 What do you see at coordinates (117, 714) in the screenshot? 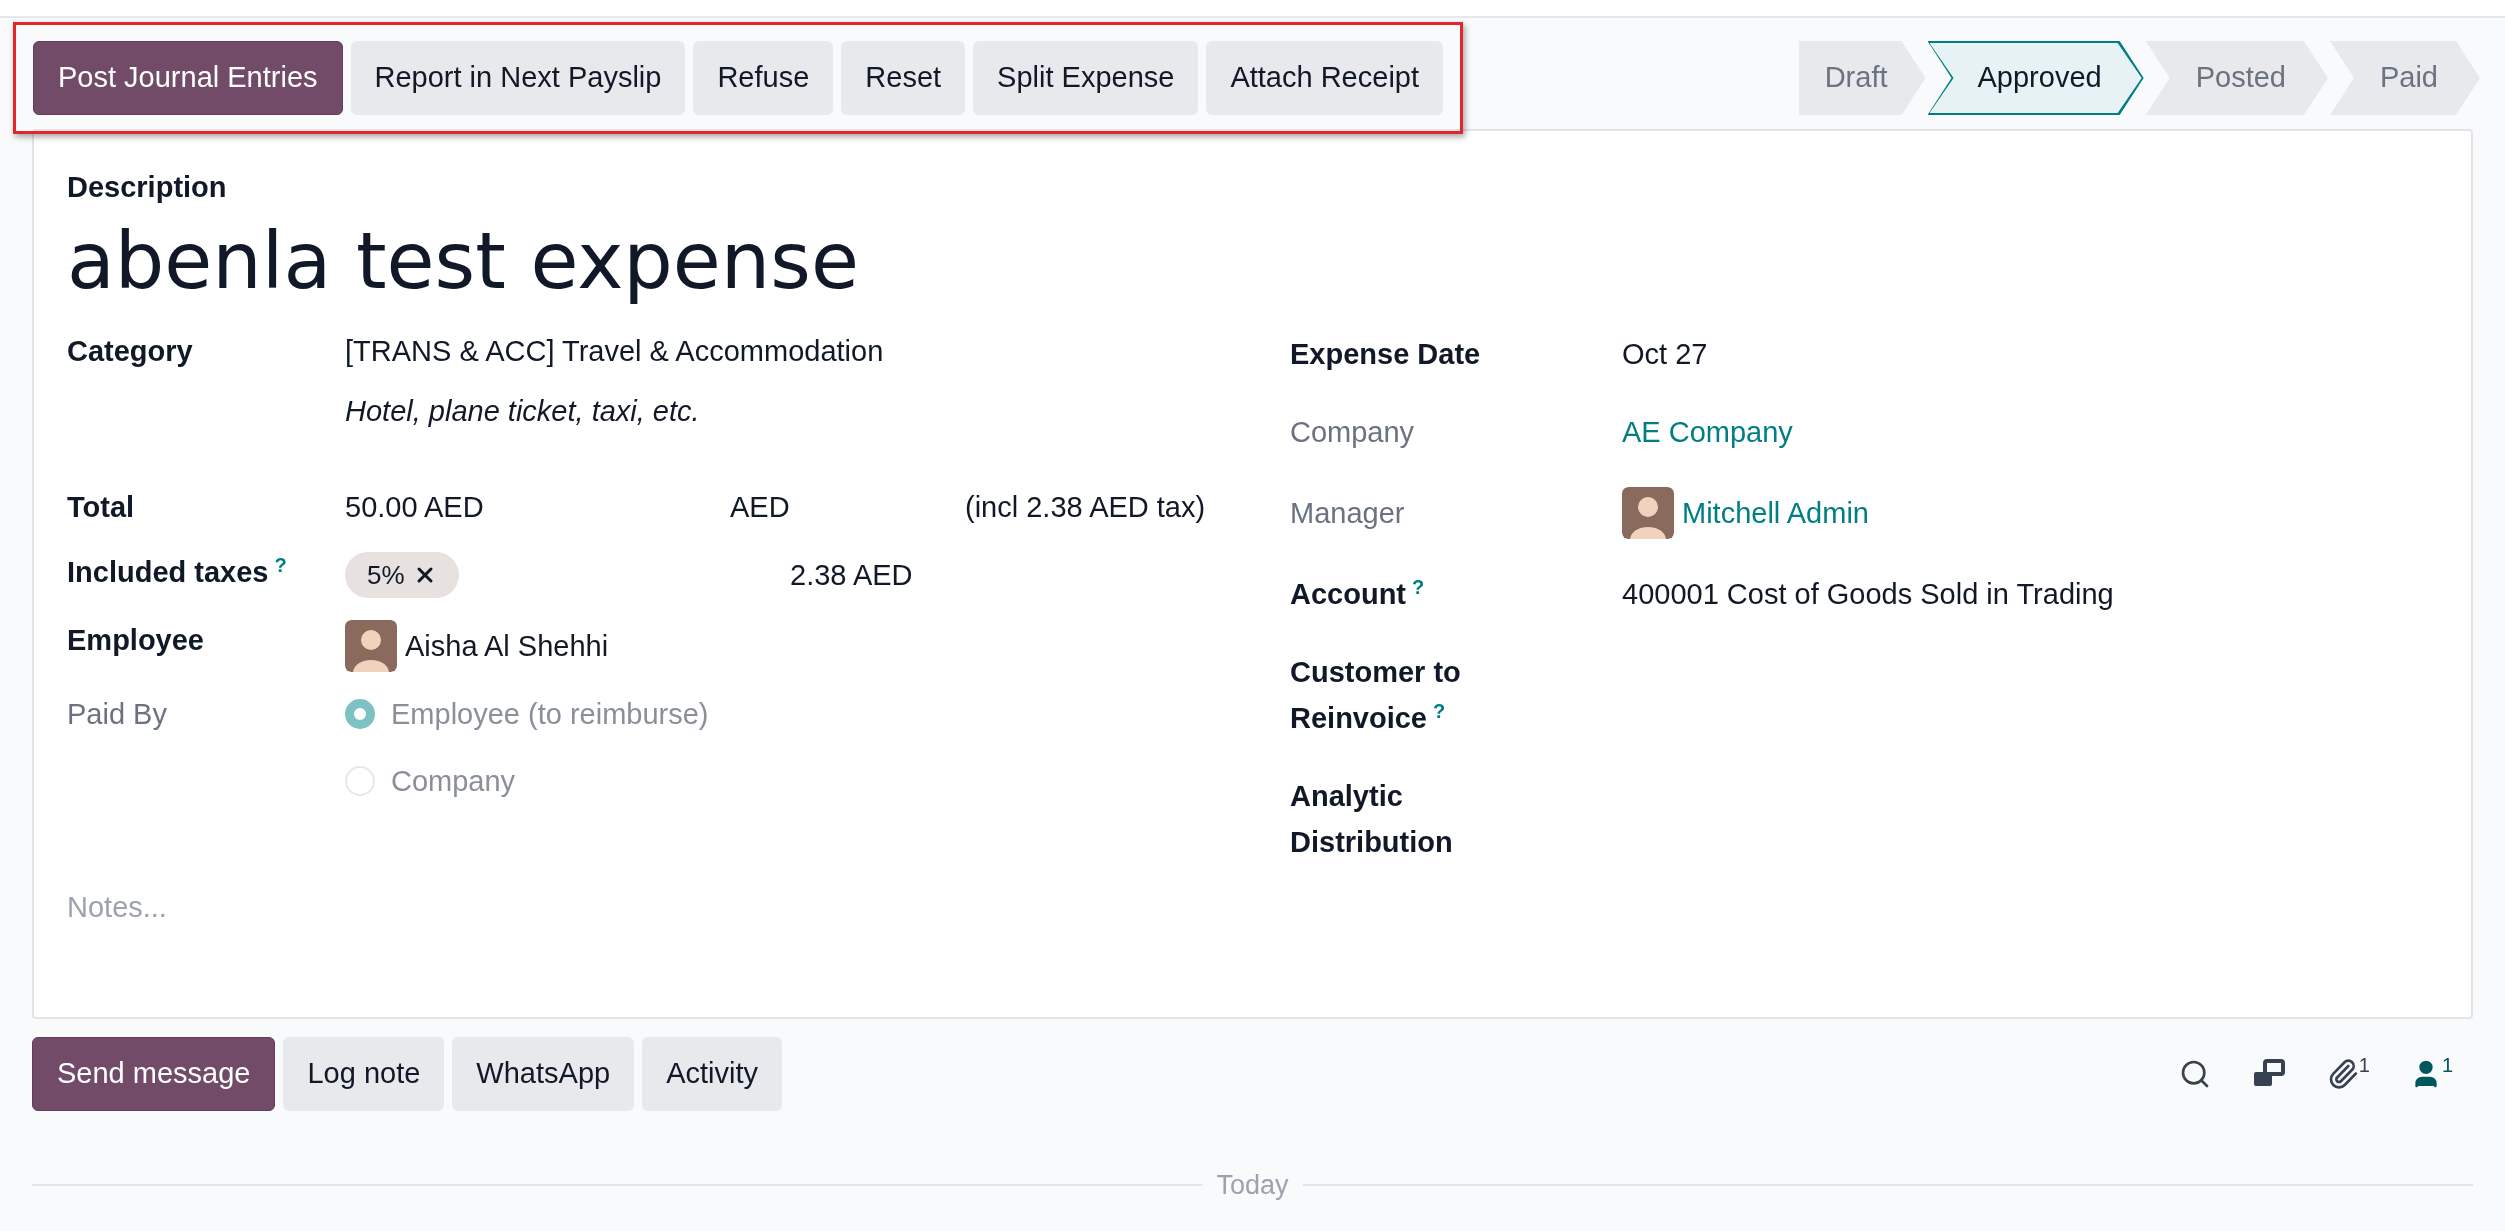
I see `field-label: Paid By` at bounding box center [117, 714].